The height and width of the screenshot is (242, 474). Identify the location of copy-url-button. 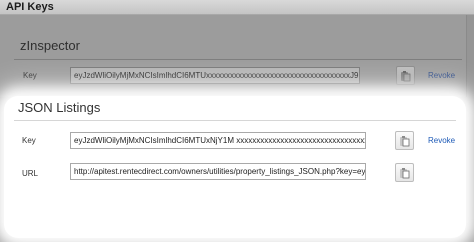
(404, 172).